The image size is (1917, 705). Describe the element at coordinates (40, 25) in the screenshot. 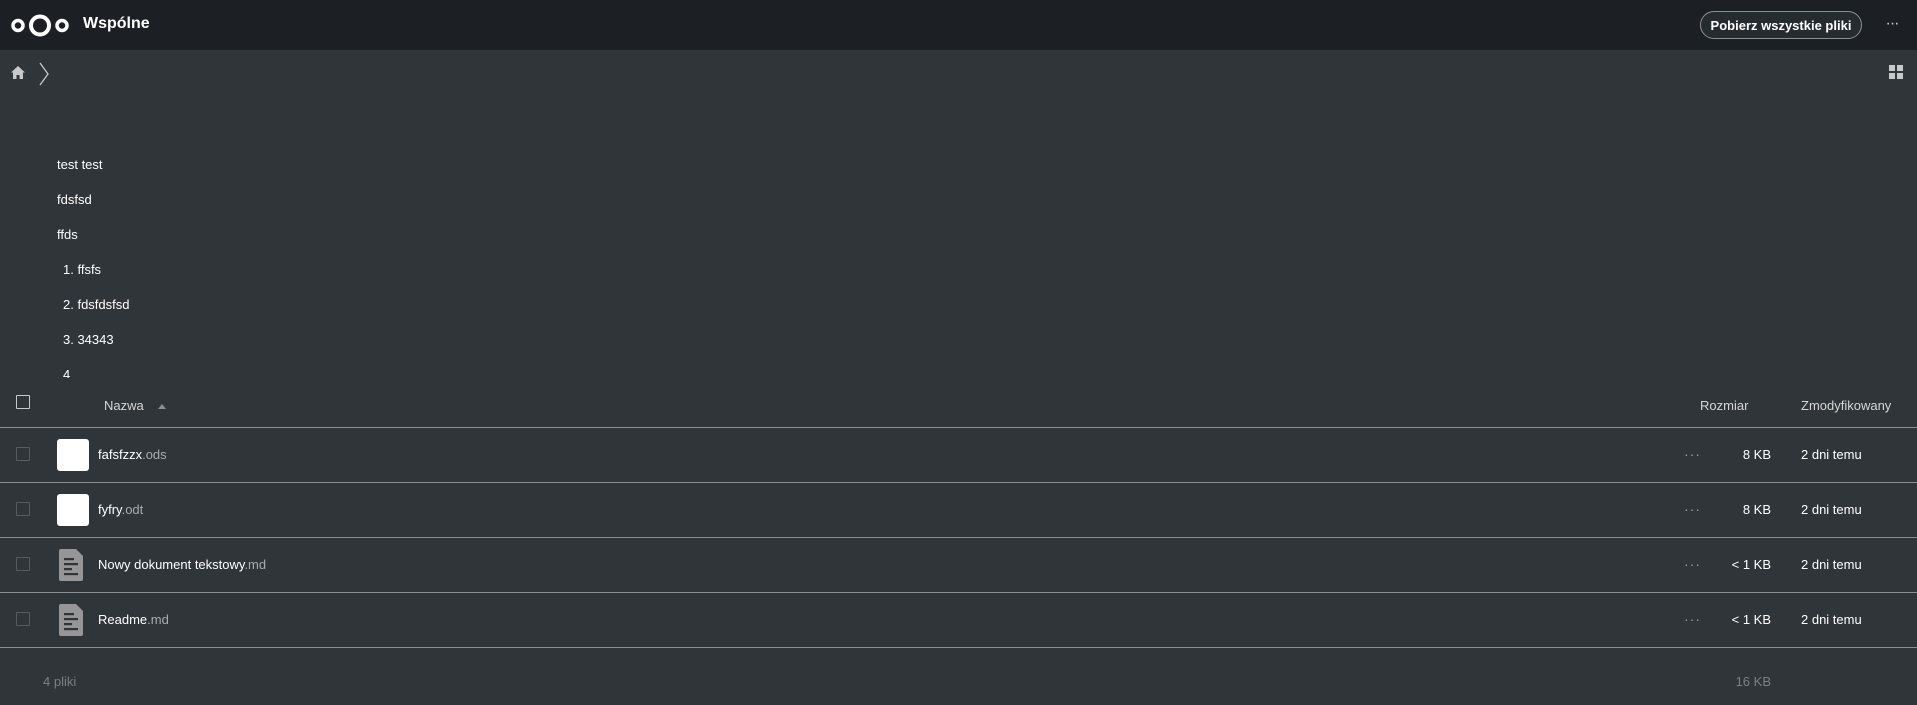

I see `nextcloud-logo-icon` at that location.